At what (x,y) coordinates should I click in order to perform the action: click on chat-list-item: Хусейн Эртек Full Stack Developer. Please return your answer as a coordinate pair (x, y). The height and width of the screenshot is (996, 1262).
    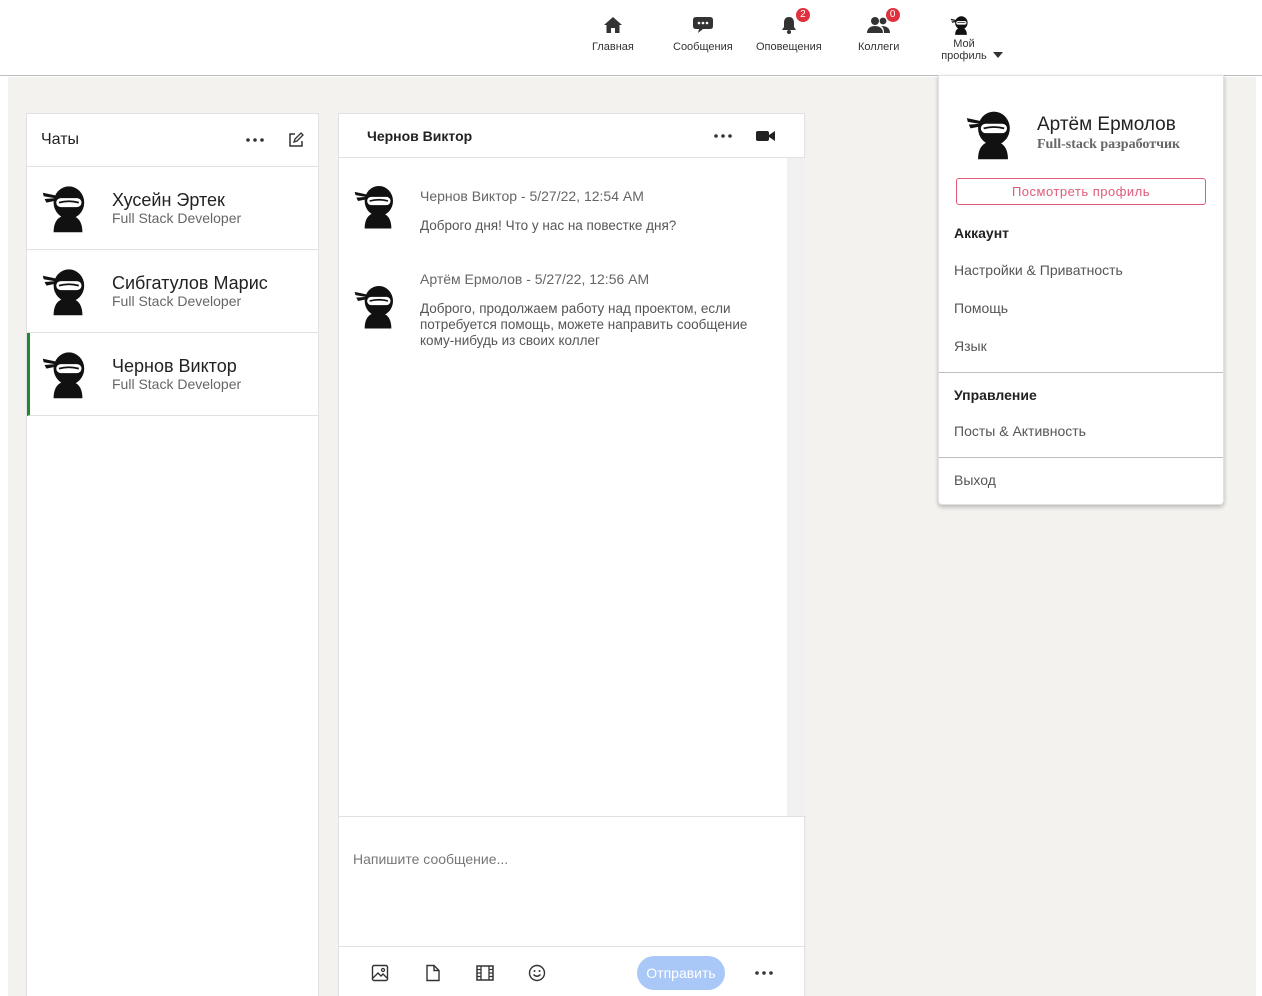
    Looking at the image, I should click on (172, 208).